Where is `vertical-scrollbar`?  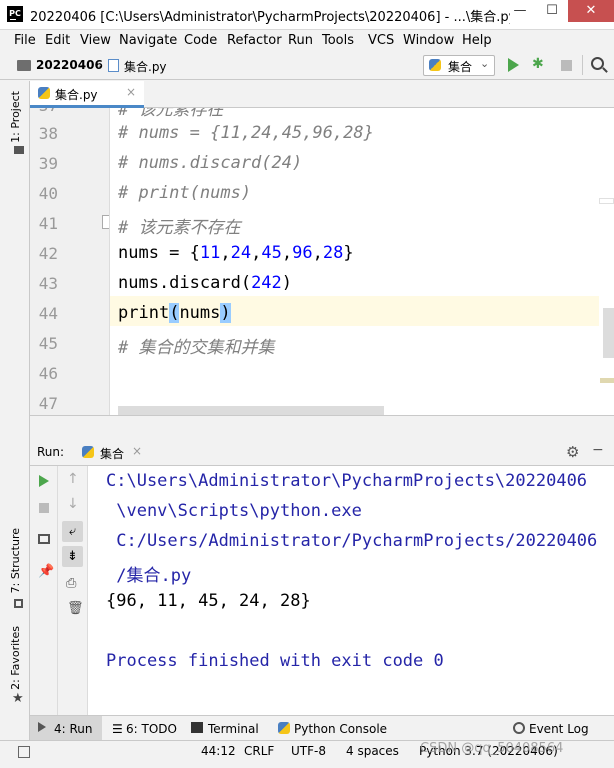 vertical-scrollbar is located at coordinates (608, 333).